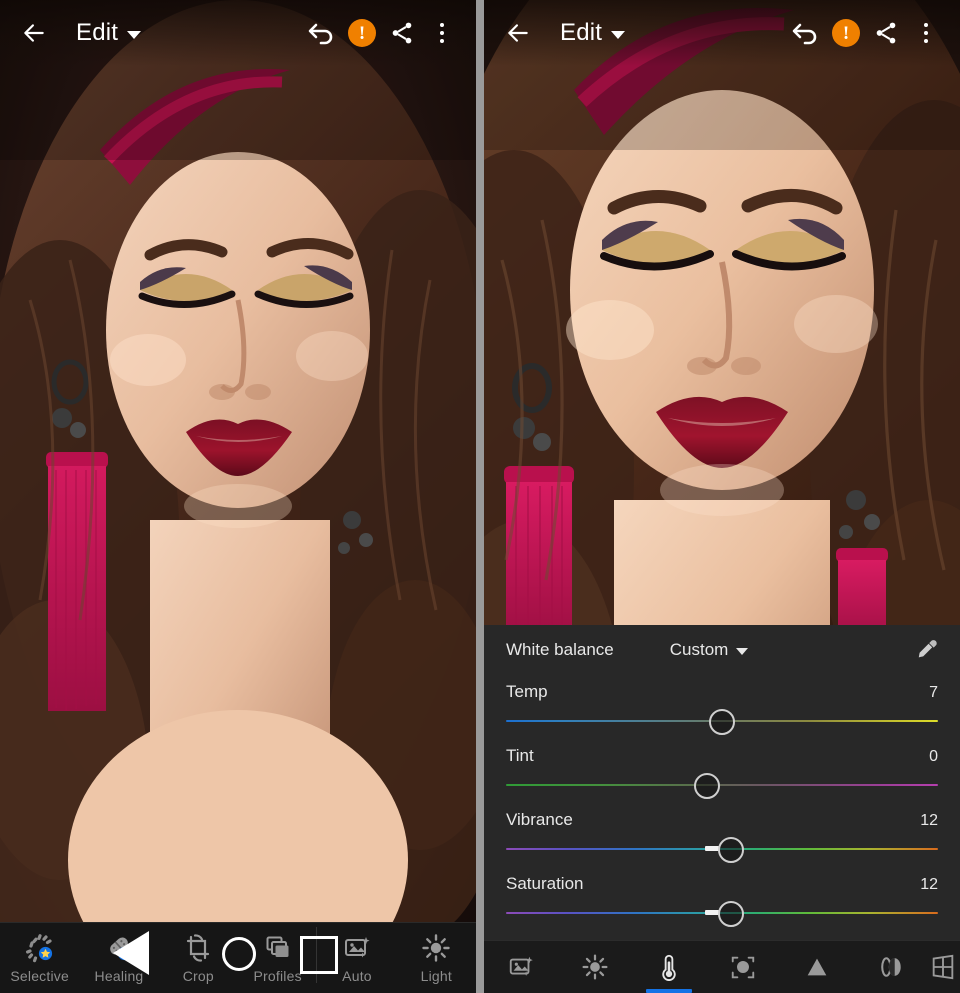 The image size is (960, 993). Describe the element at coordinates (119, 976) in the screenshot. I see `tool-label: Healing` at that location.